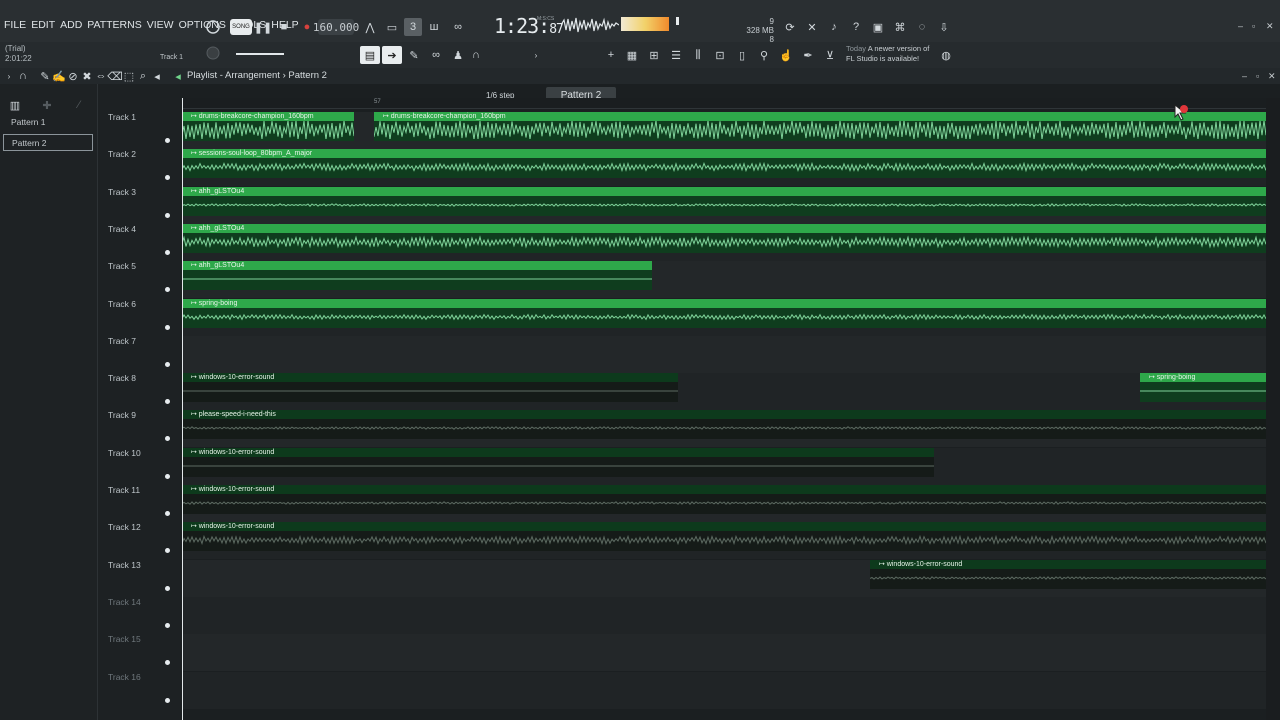  Describe the element at coordinates (122, 415) in the screenshot. I see `track-label: Track 9` at that location.